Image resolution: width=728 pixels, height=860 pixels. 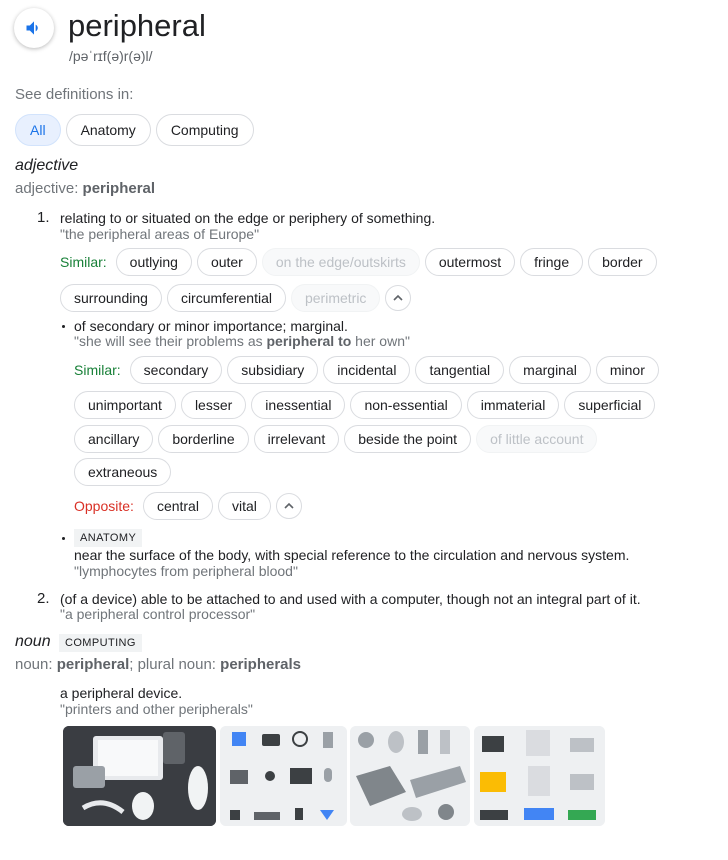 I want to click on adjective-line: adjective: peripheral, so click(x=85, y=188).